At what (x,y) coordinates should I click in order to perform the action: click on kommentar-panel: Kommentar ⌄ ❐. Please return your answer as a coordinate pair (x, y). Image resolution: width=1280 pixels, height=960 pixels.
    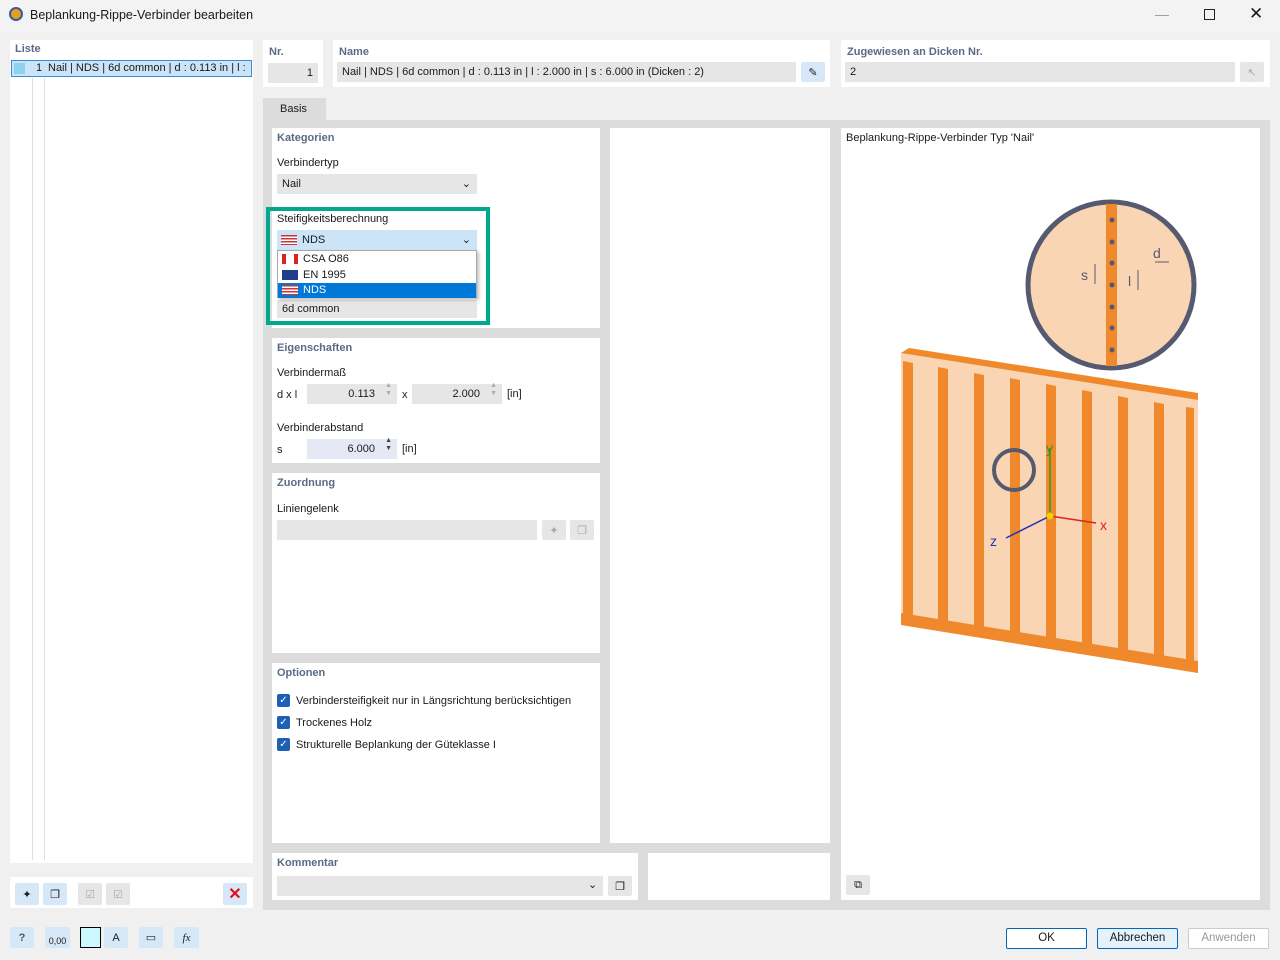
    Looking at the image, I should click on (455, 876).